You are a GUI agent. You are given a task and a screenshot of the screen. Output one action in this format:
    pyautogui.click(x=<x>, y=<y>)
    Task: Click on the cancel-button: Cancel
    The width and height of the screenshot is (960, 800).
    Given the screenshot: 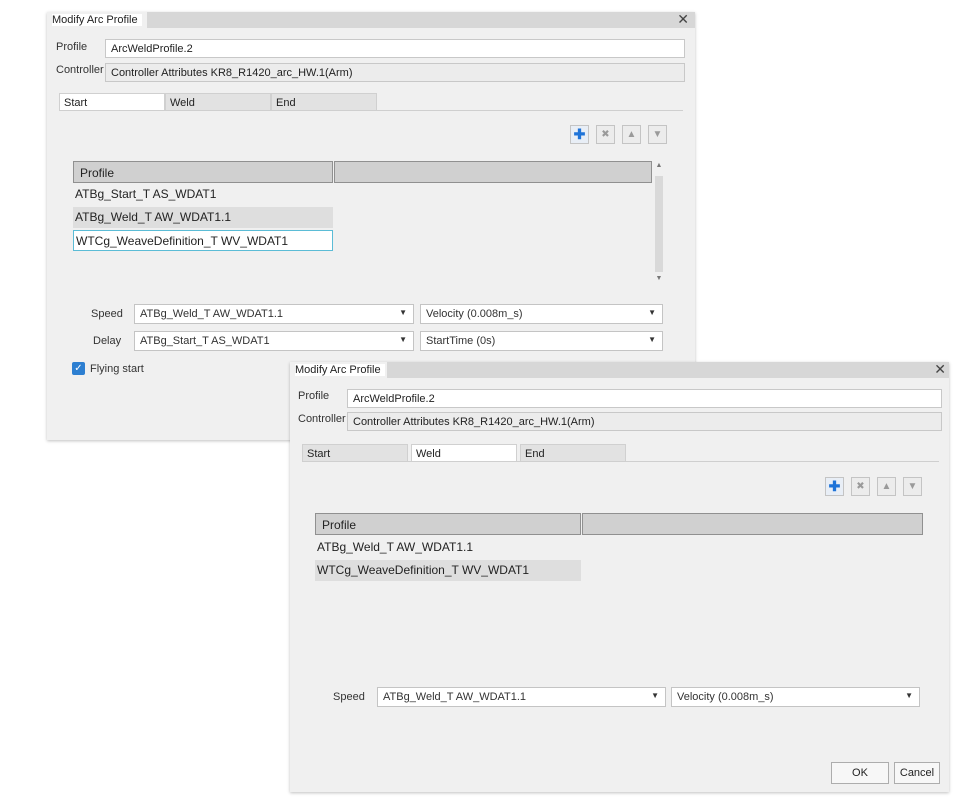 What is the action you would take?
    pyautogui.click(x=917, y=773)
    